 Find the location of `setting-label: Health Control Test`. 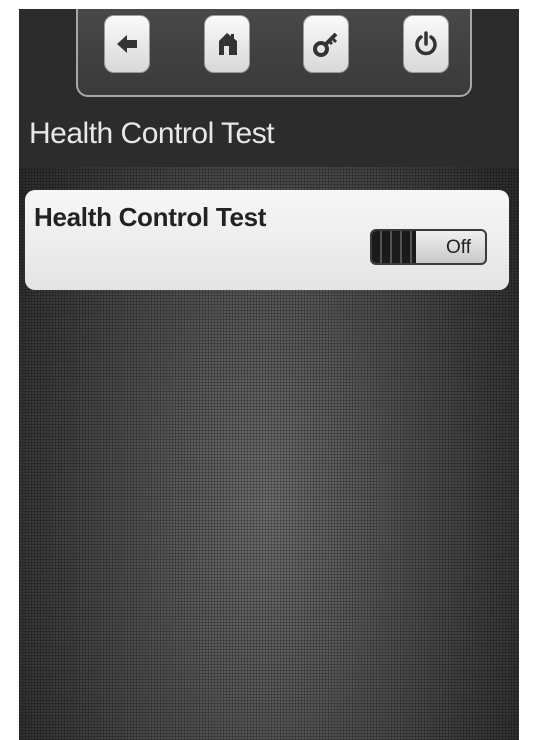

setting-label: Health Control Test is located at coordinates (150, 217).